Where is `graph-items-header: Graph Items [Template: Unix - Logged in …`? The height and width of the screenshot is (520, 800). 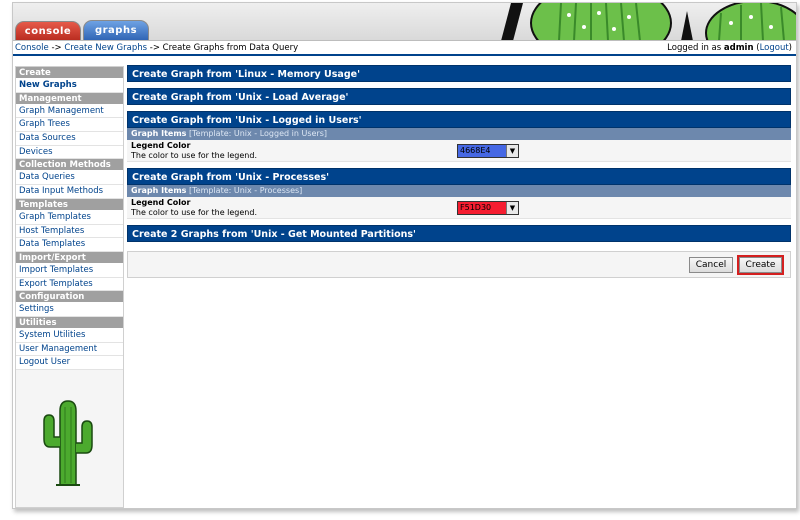
graph-items-header: Graph Items [Template: Unix - Logged in … is located at coordinates (459, 134).